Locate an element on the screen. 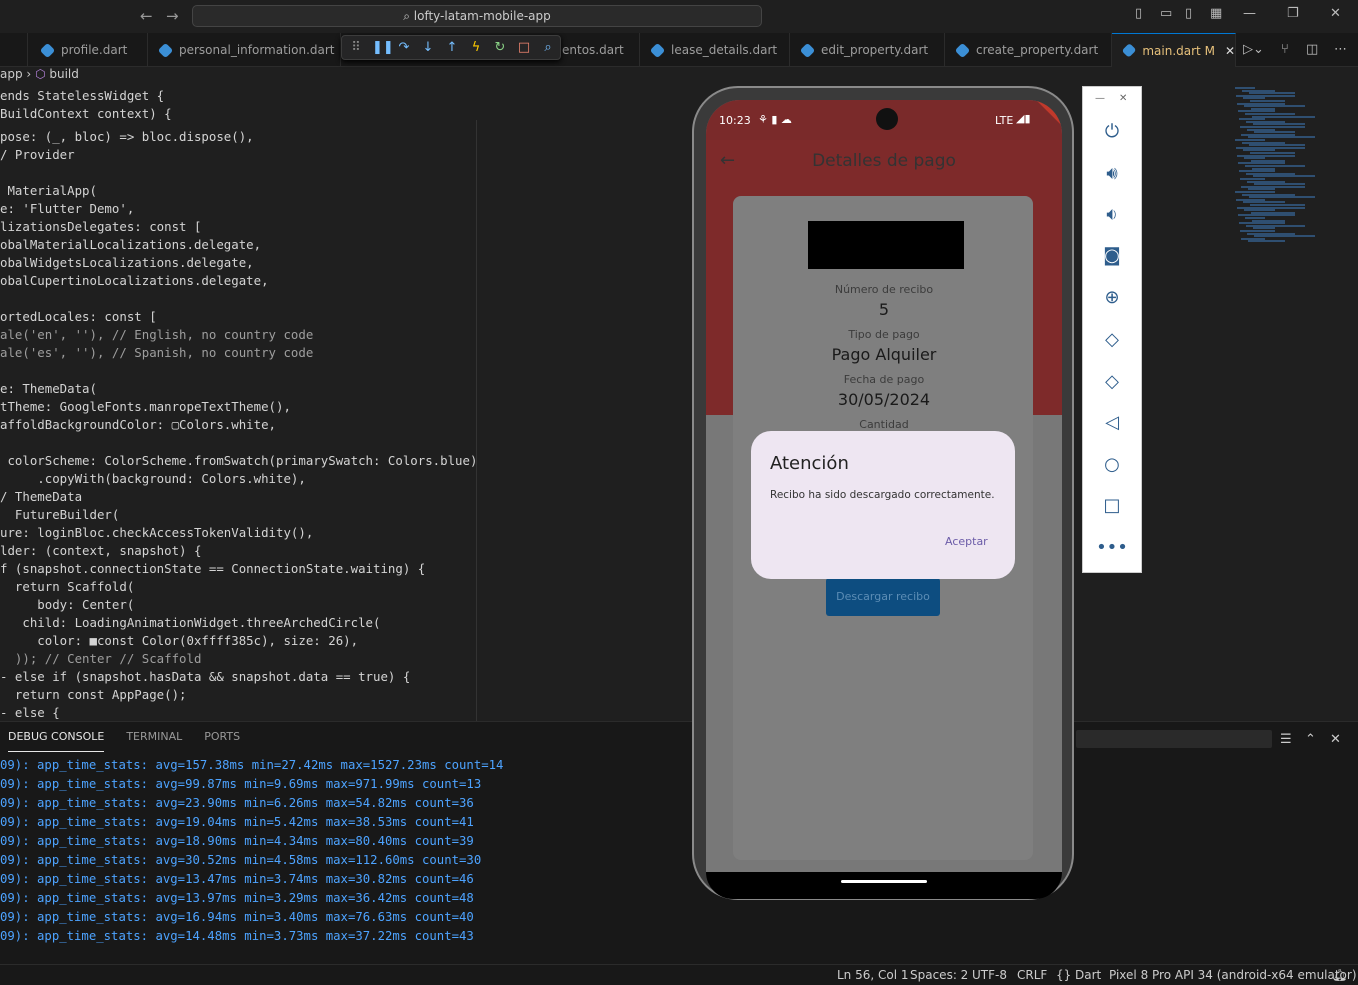 This screenshot has width=1358, height=985. code-line: affoldBackgroundColor: ▢Colors.white, is located at coordinates (138, 424).